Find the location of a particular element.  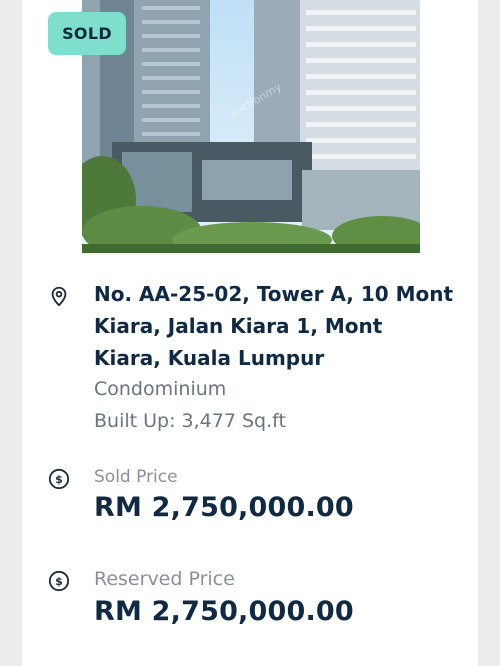

sold-price-label: Sold Price is located at coordinates (136, 477).